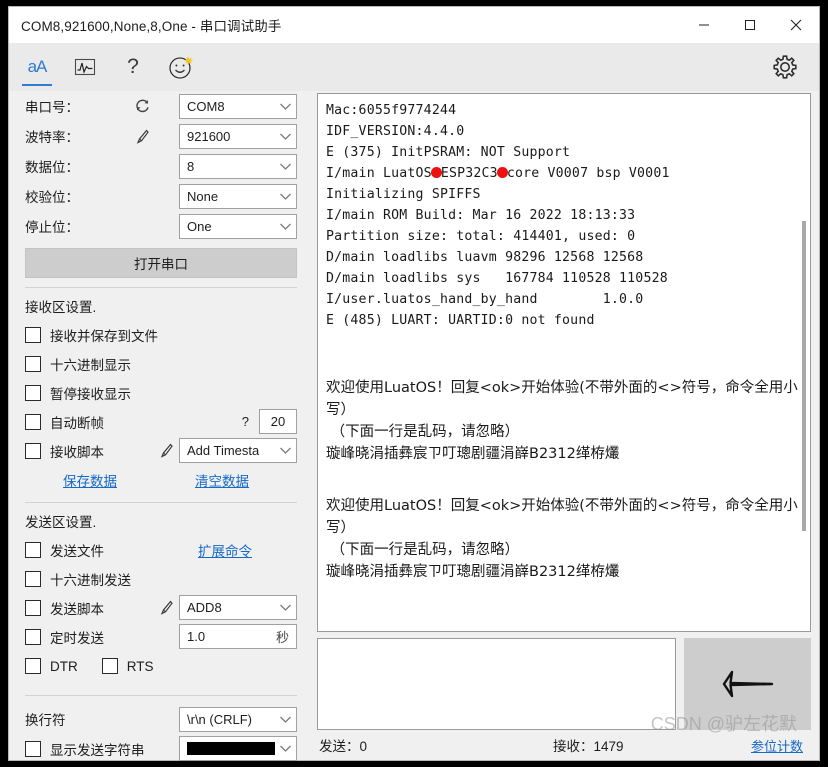  I want to click on recv-script-label: 接收脚本, so click(77, 452).